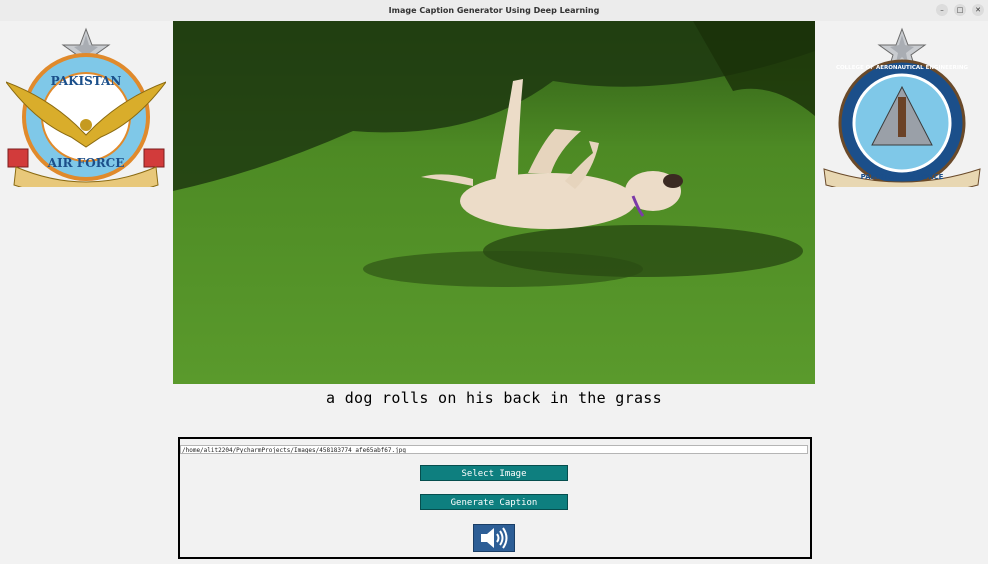 This screenshot has height=564, width=988. What do you see at coordinates (902, 68) in the screenshot?
I see `cae-ring-text: COLLEGE OF AERONAUTICAL ENGINEERING` at bounding box center [902, 68].